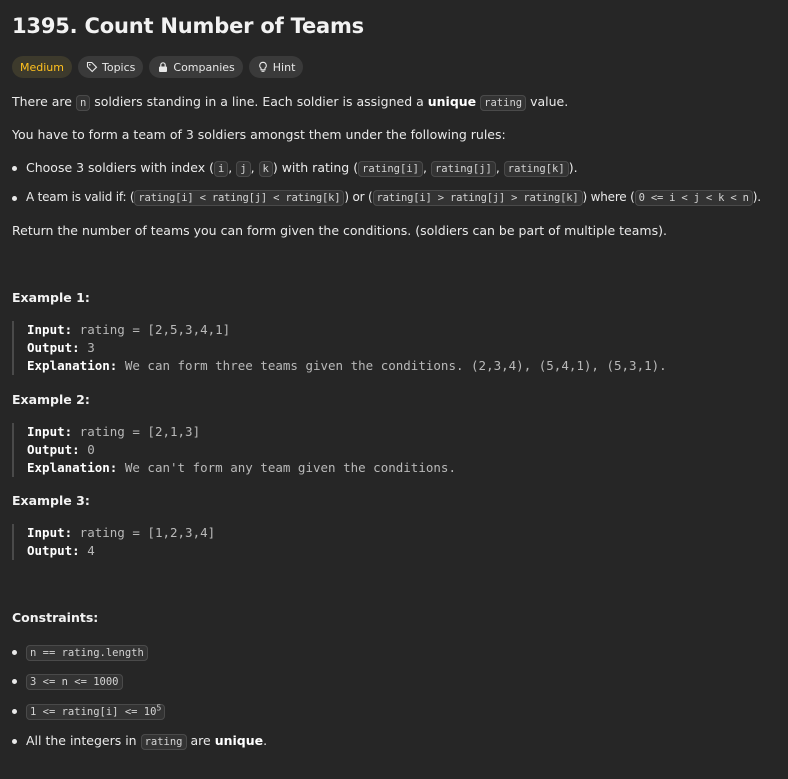 The height and width of the screenshot is (779, 788). Describe the element at coordinates (74, 682) in the screenshot. I see `code-constraint-2: 3 <= n <= 1000` at that location.